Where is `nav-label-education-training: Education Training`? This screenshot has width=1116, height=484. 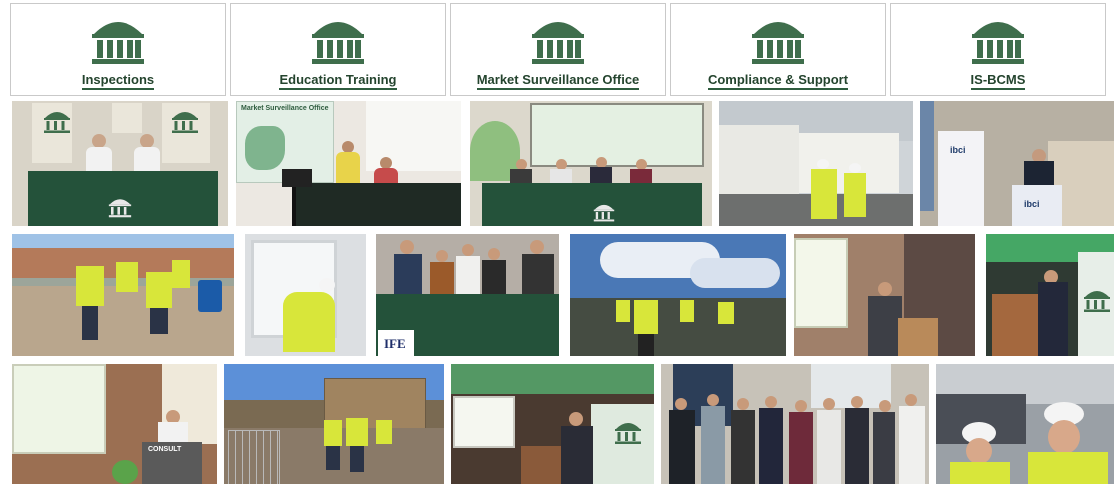
nav-label-education-training: Education Training is located at coordinates (338, 81).